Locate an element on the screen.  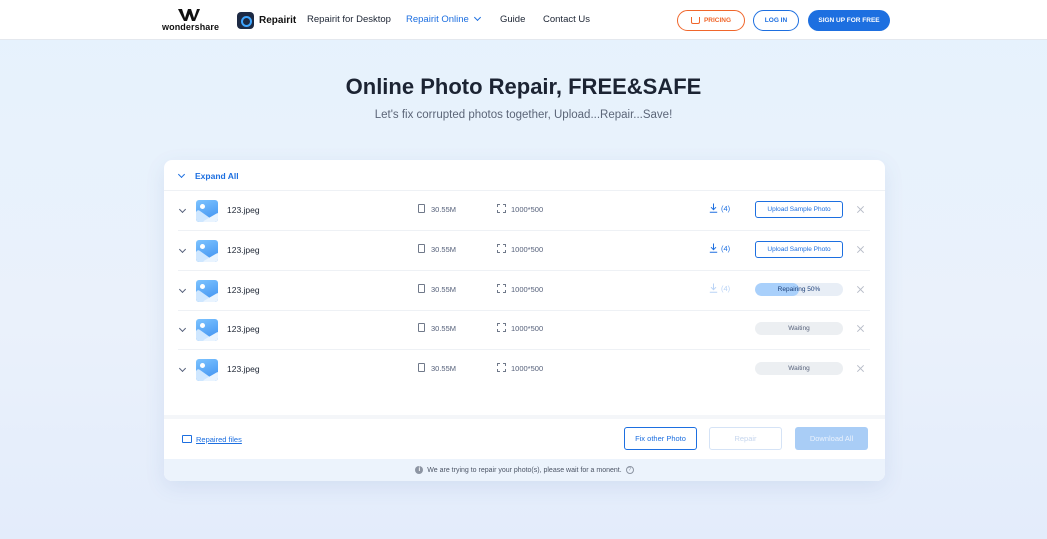
nav-contact-us: Contact Us is located at coordinates (566, 19).